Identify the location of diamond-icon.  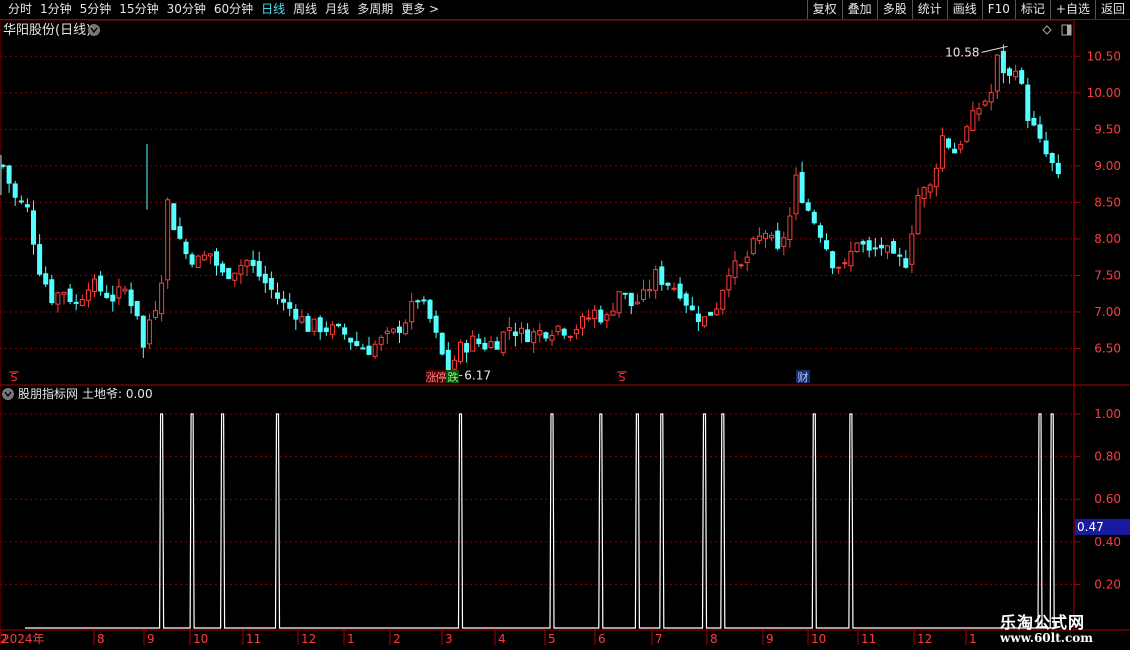
(1047, 30).